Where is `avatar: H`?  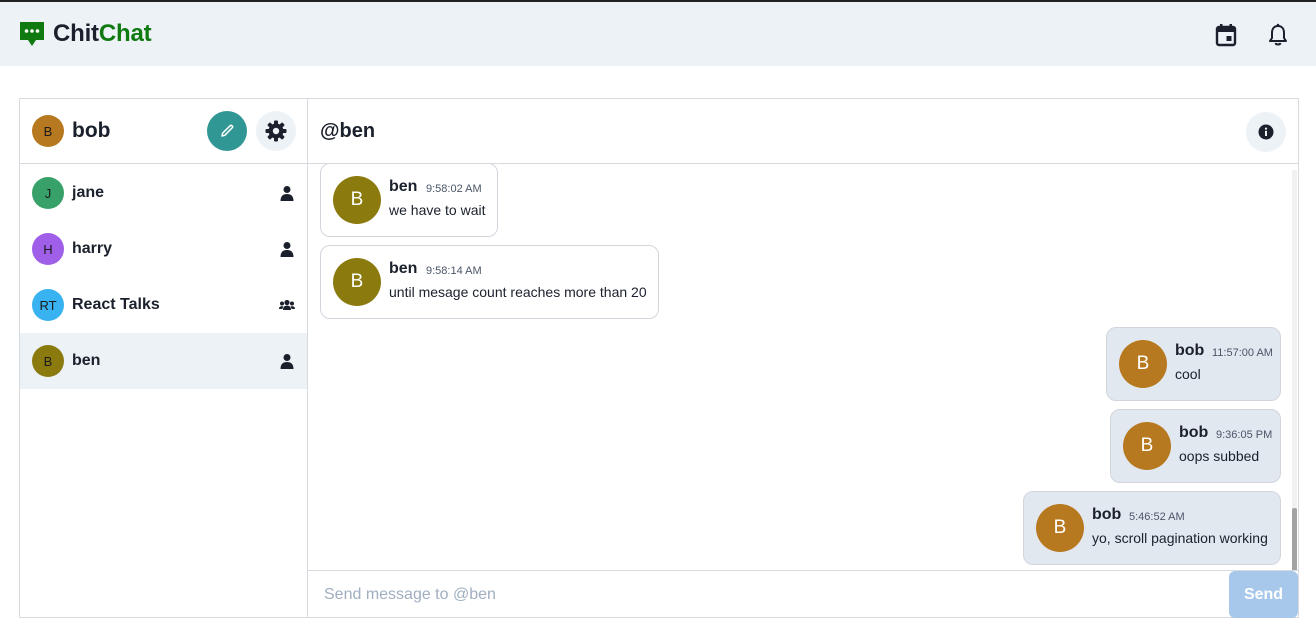
avatar: H is located at coordinates (48, 249).